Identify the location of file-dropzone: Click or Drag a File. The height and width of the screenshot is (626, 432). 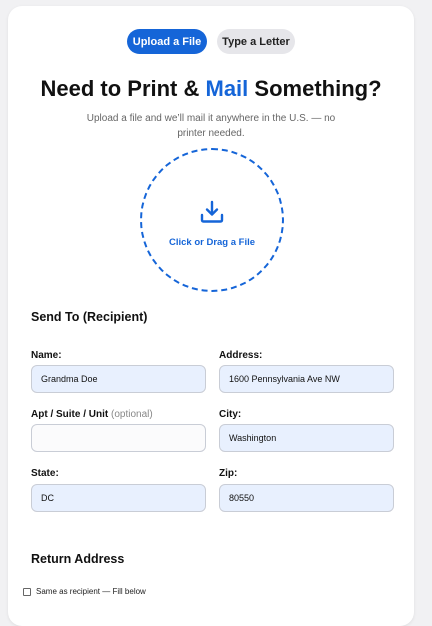
(212, 220).